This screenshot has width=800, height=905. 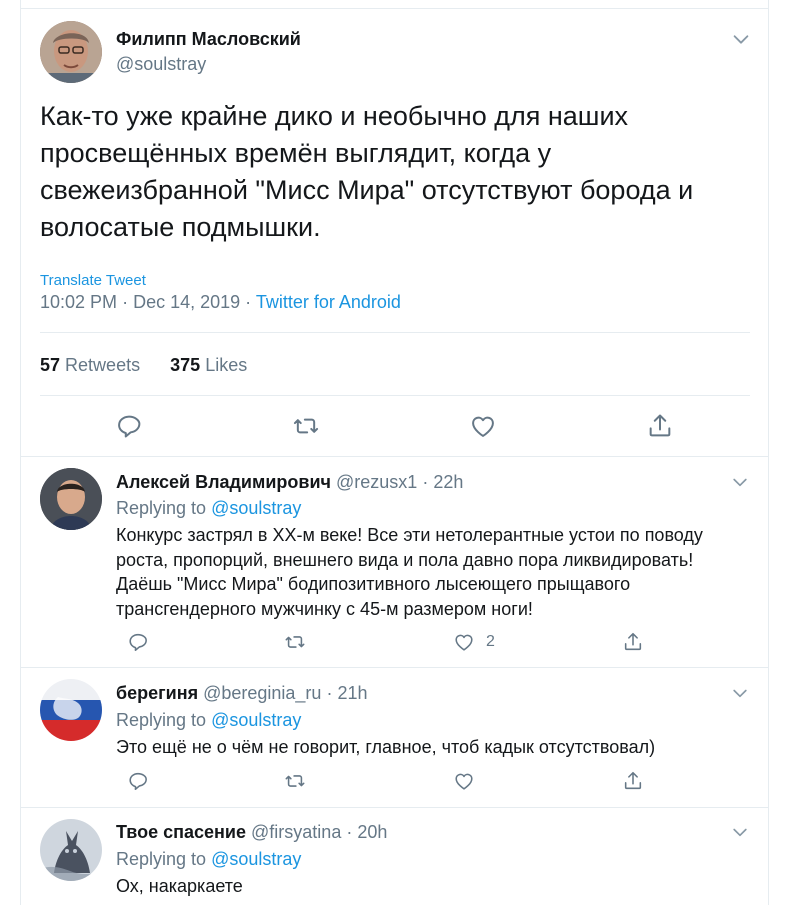 I want to click on tweet-time: 10:02 PM, so click(x=78, y=302).